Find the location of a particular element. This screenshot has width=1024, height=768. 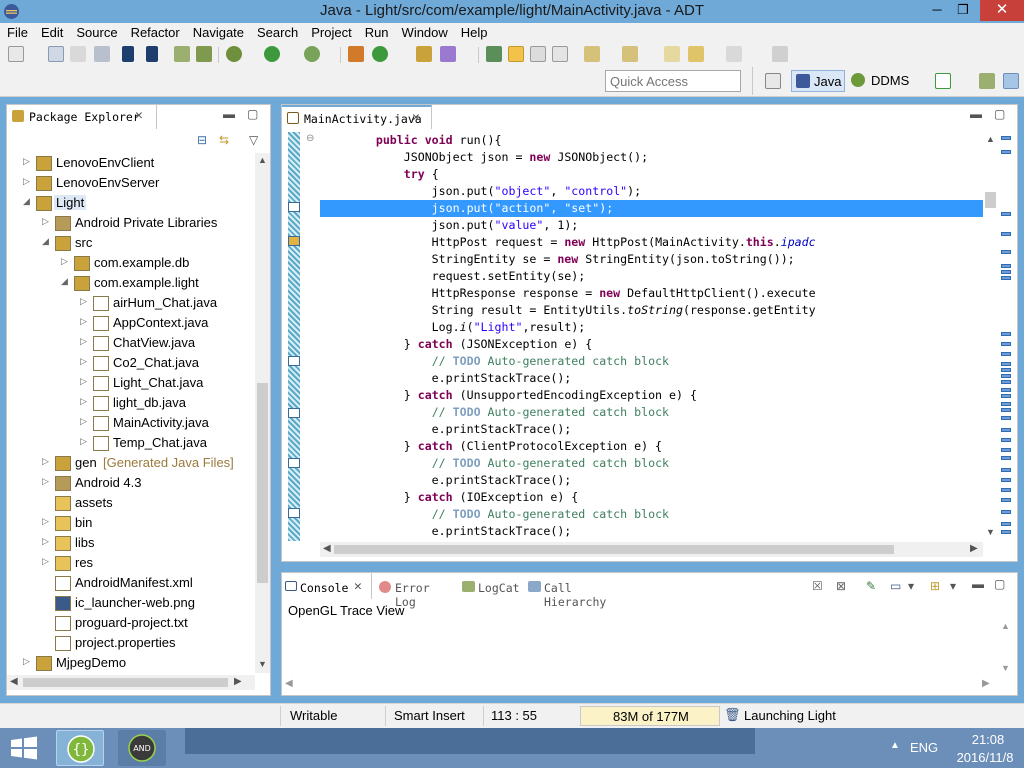

forward-icon is located at coordinates (734, 54).